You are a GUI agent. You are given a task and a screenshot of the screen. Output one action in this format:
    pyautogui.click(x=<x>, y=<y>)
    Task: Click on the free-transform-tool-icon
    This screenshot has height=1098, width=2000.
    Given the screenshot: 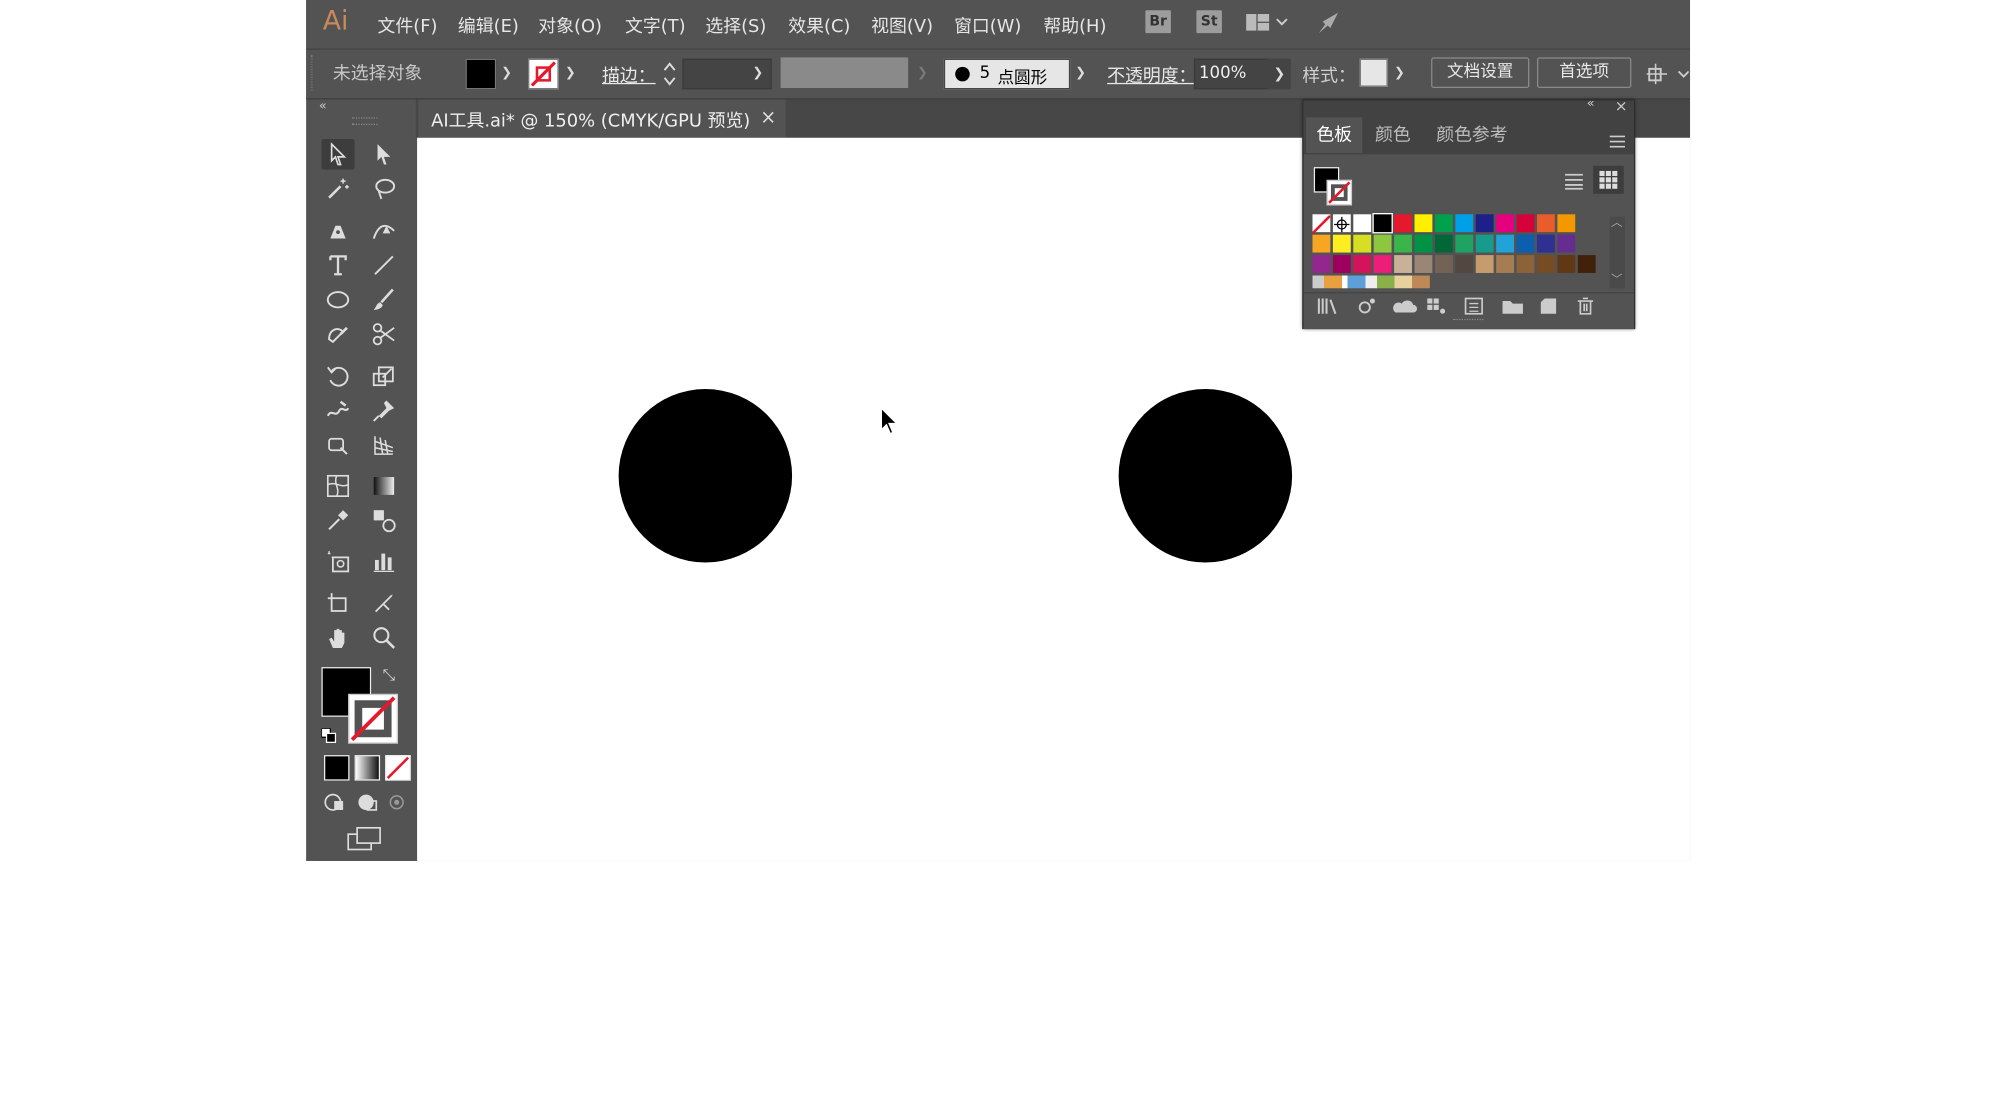 What is the action you would take?
    pyautogui.click(x=337, y=445)
    